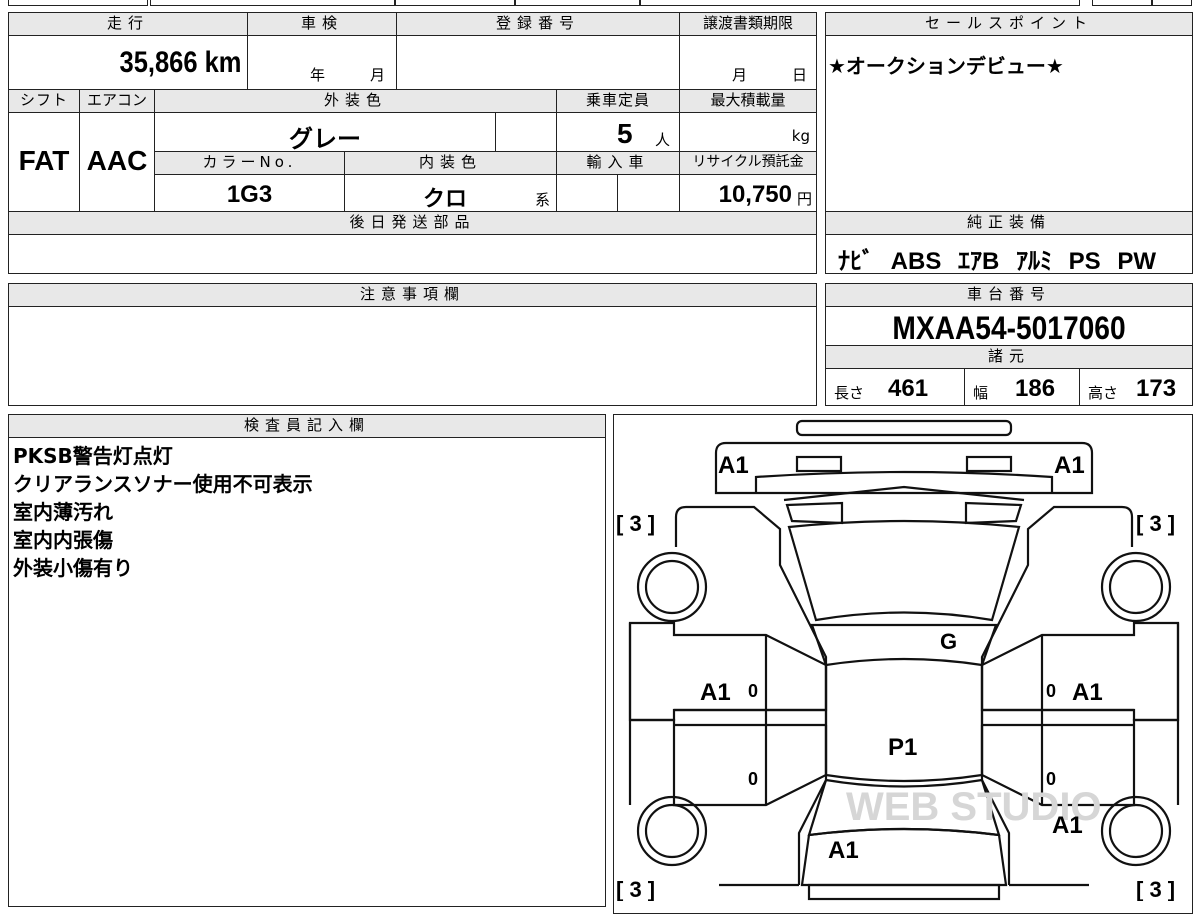  Describe the element at coordinates (355, 101) in the screenshot. I see `exterior-color-header: 外装色` at that location.